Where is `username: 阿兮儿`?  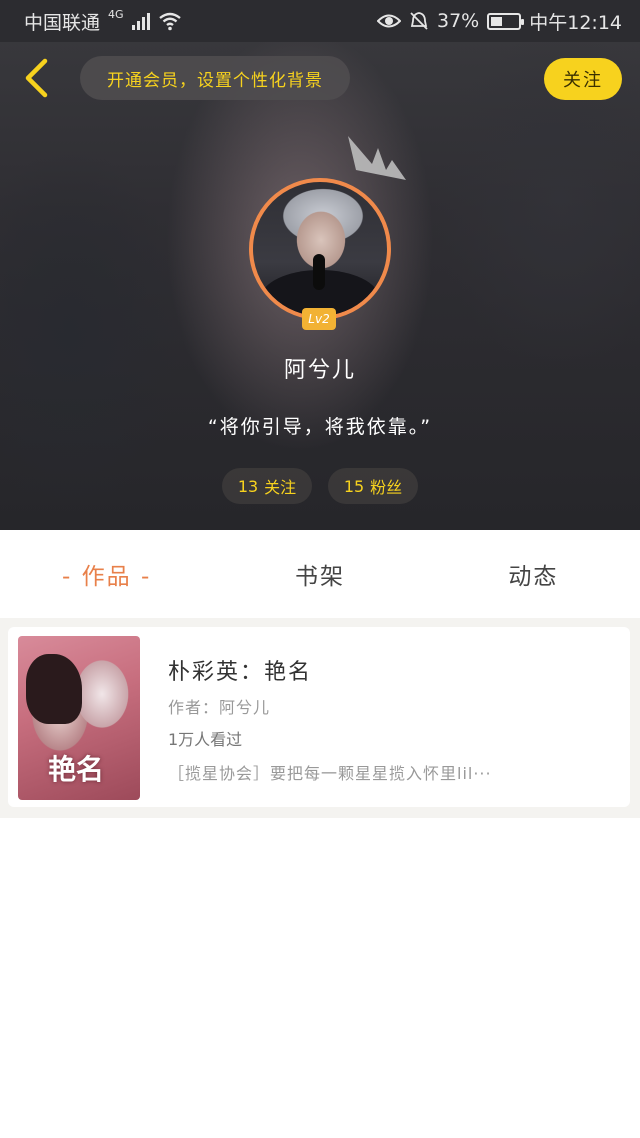
username: 阿兮儿 is located at coordinates (319, 370).